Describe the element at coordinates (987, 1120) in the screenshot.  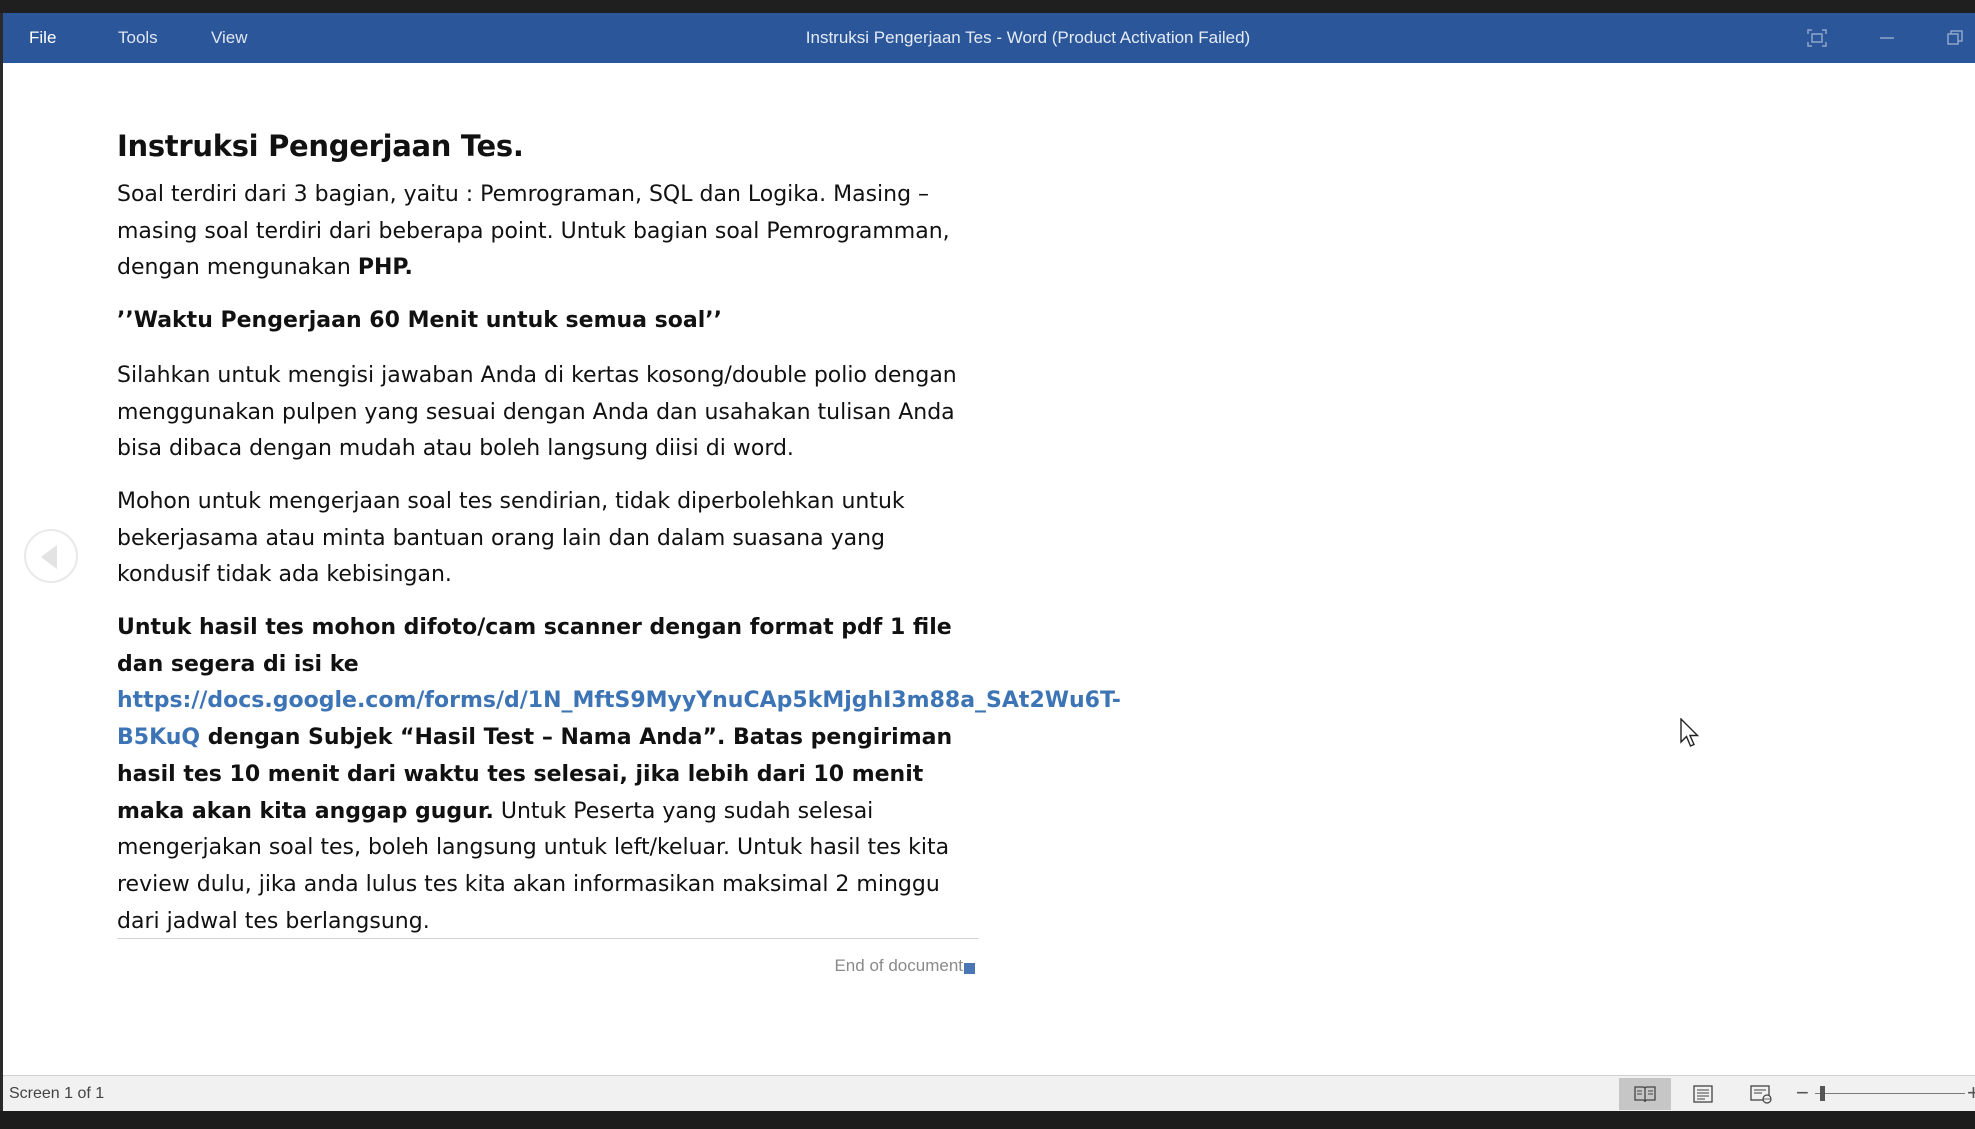
I see `screen-bottom-border` at that location.